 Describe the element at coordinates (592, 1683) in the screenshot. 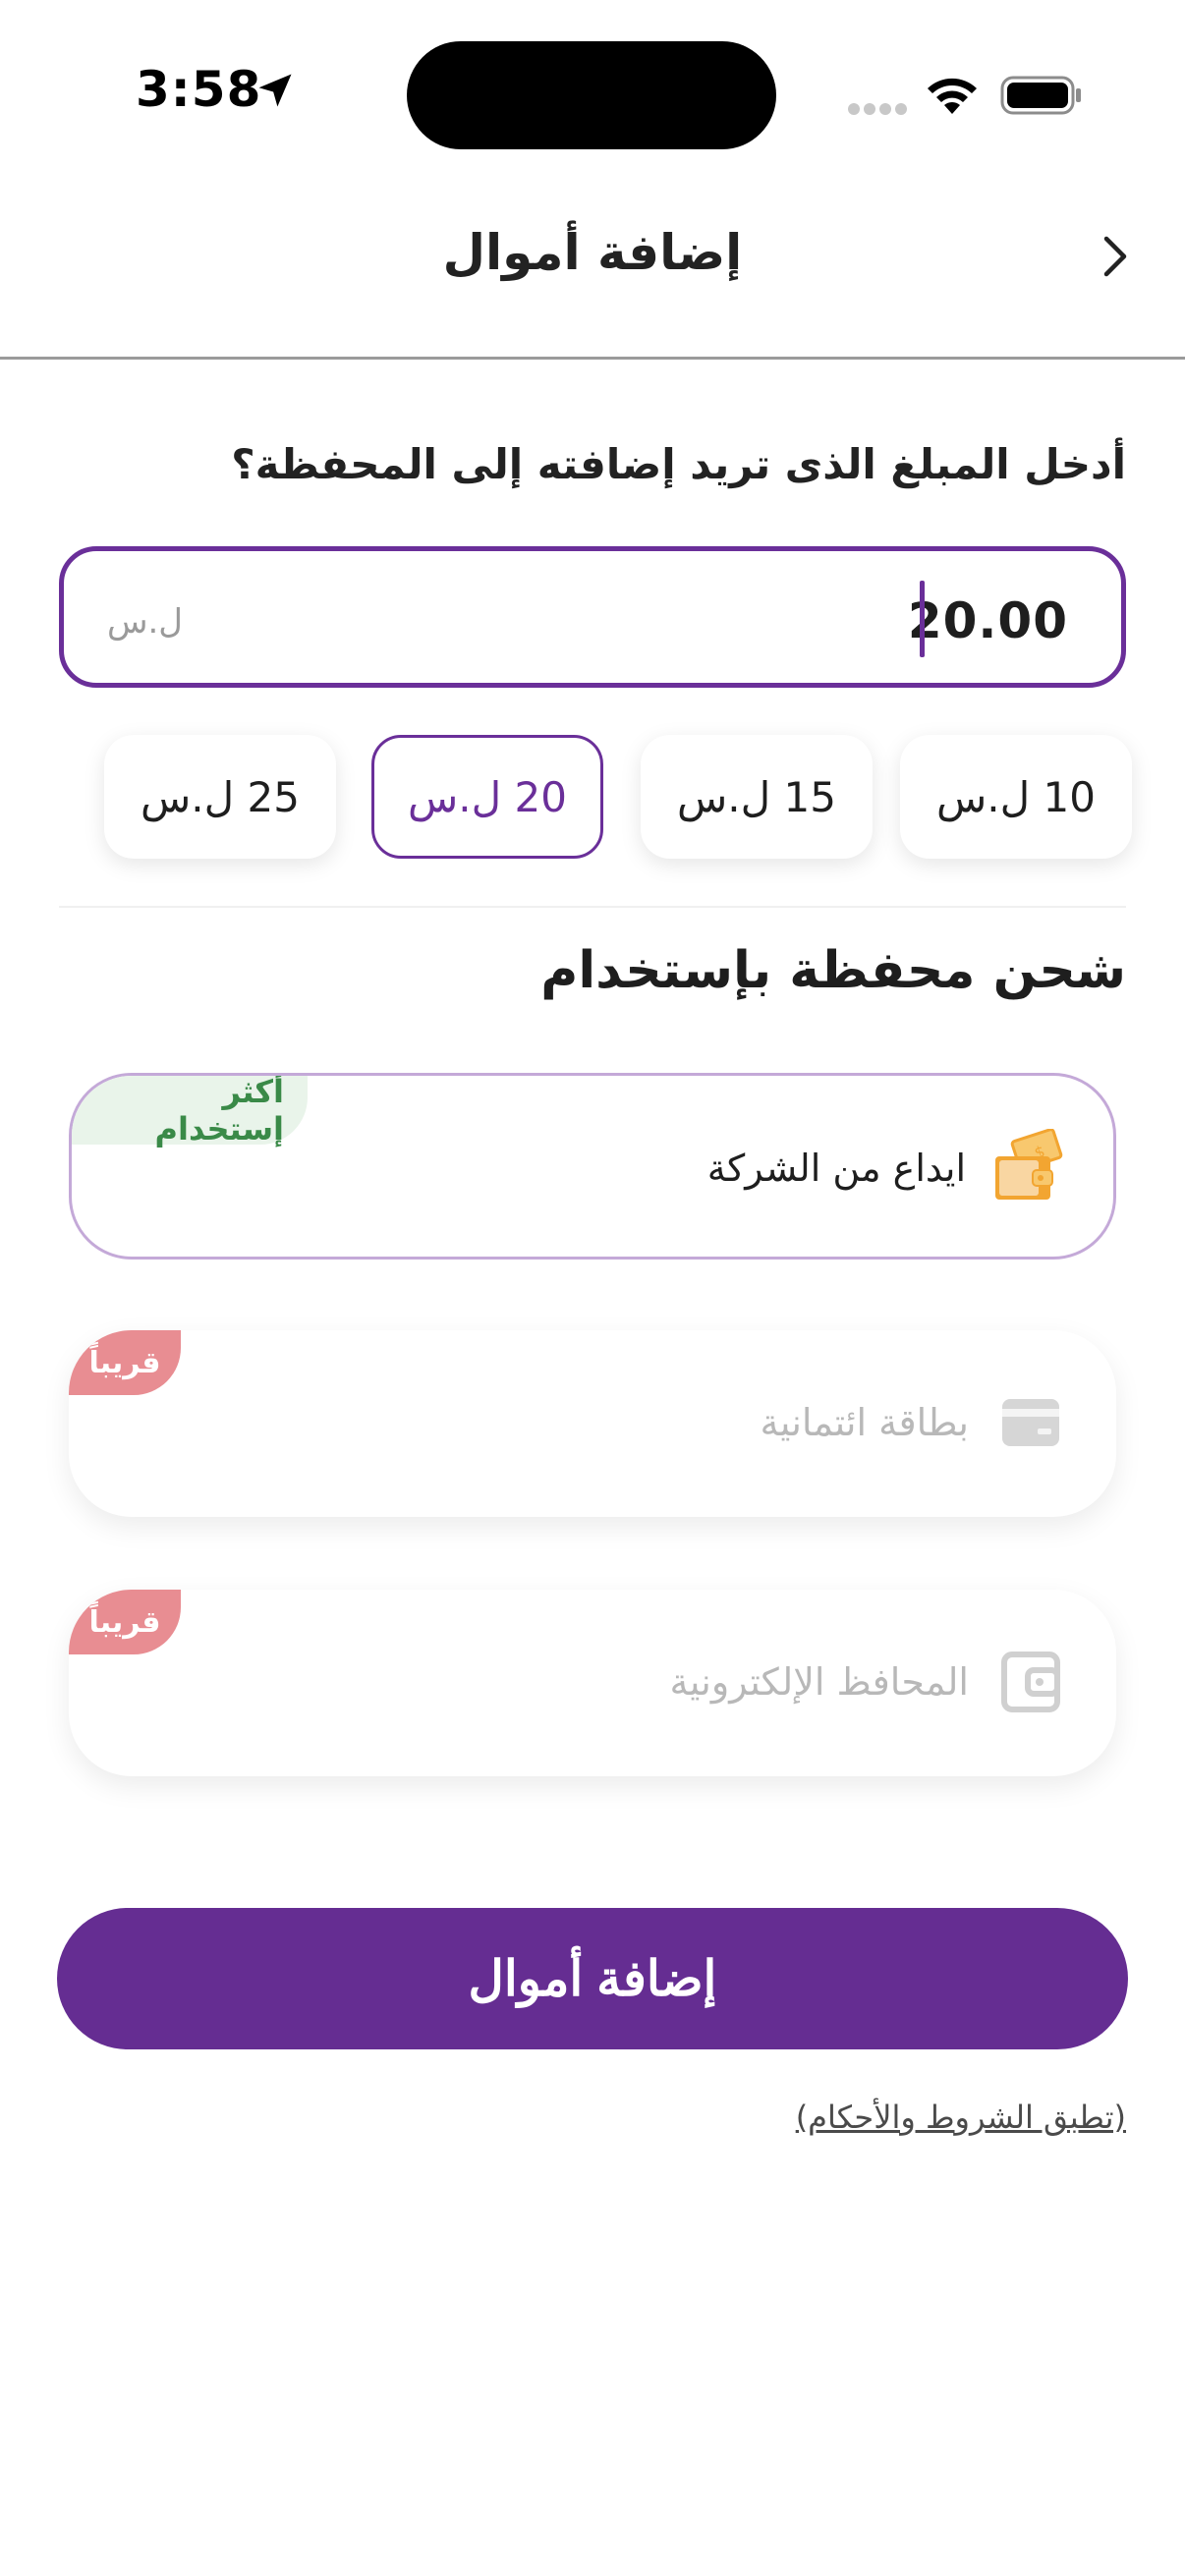

I see `method-e-wallets: قريباً المحافظ الإلكترونية` at that location.